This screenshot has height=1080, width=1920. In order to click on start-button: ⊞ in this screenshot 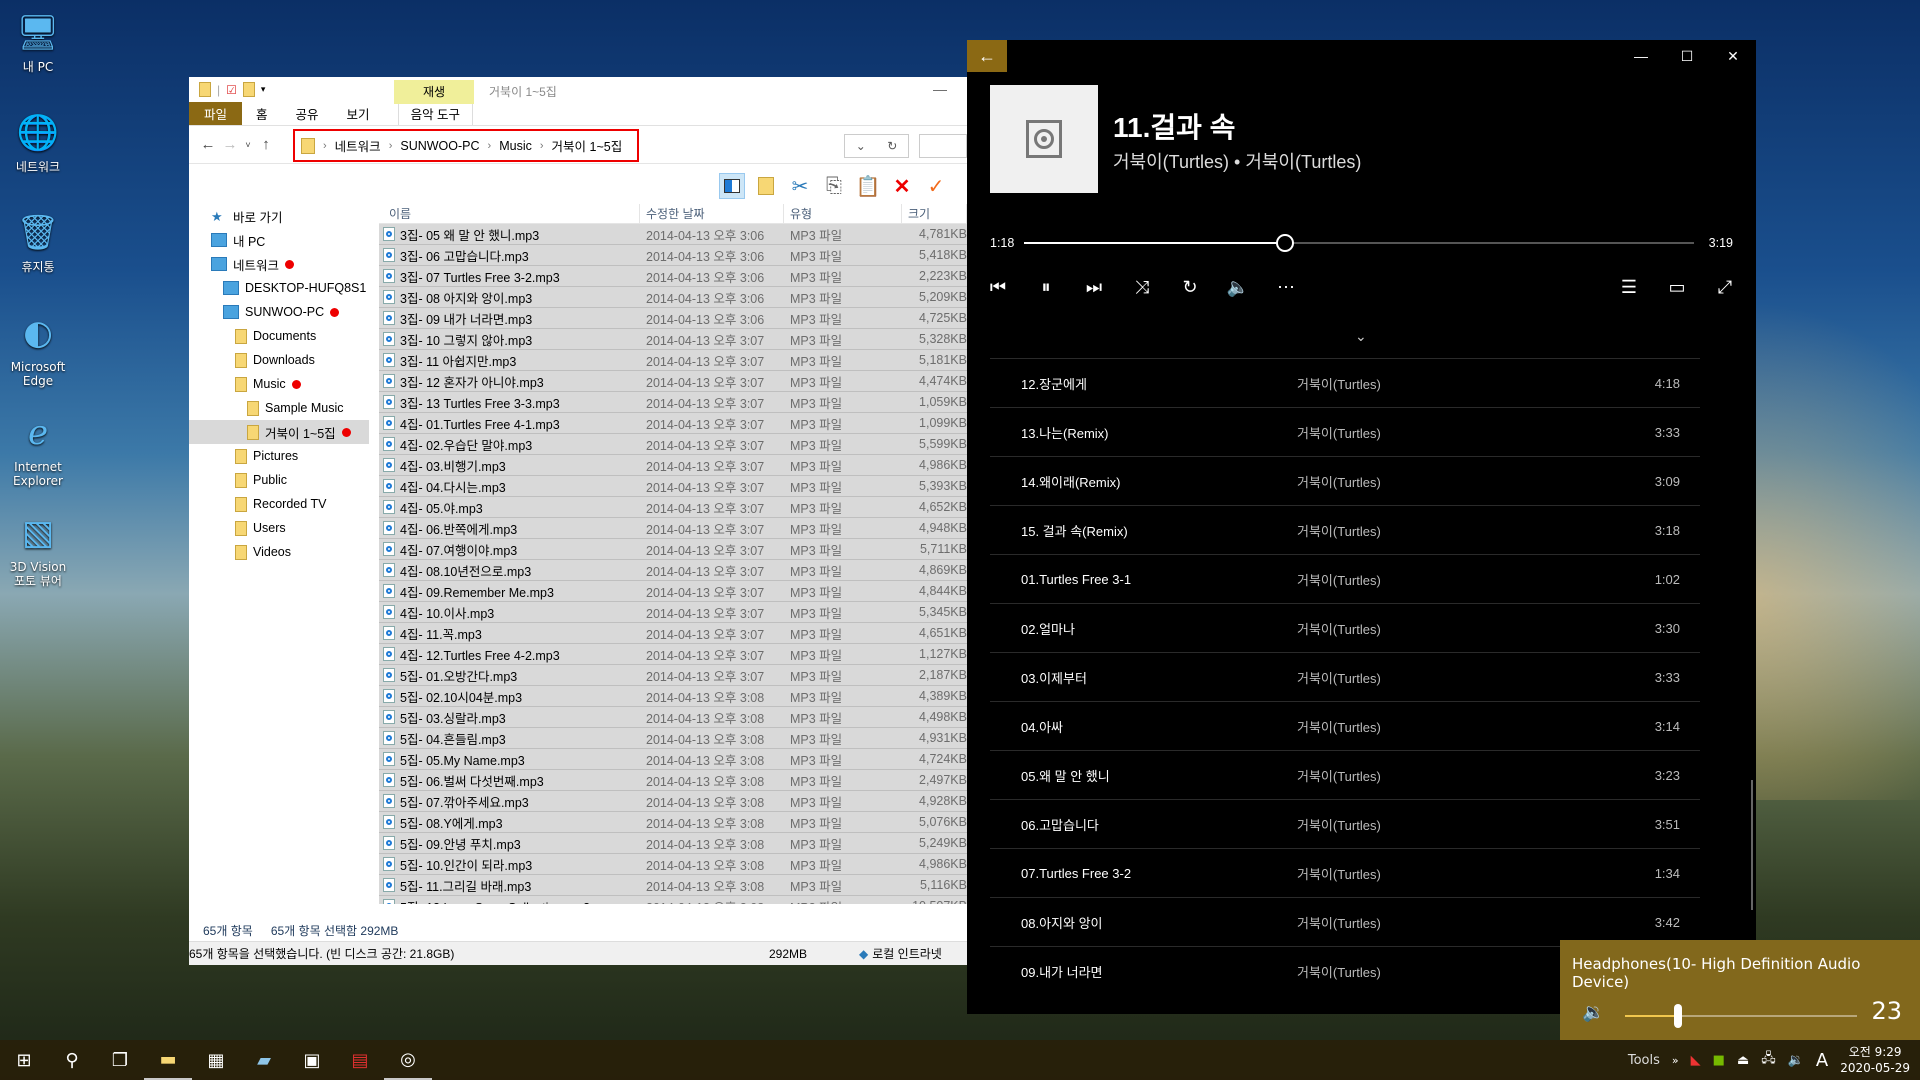, I will do `click(24, 1060)`.